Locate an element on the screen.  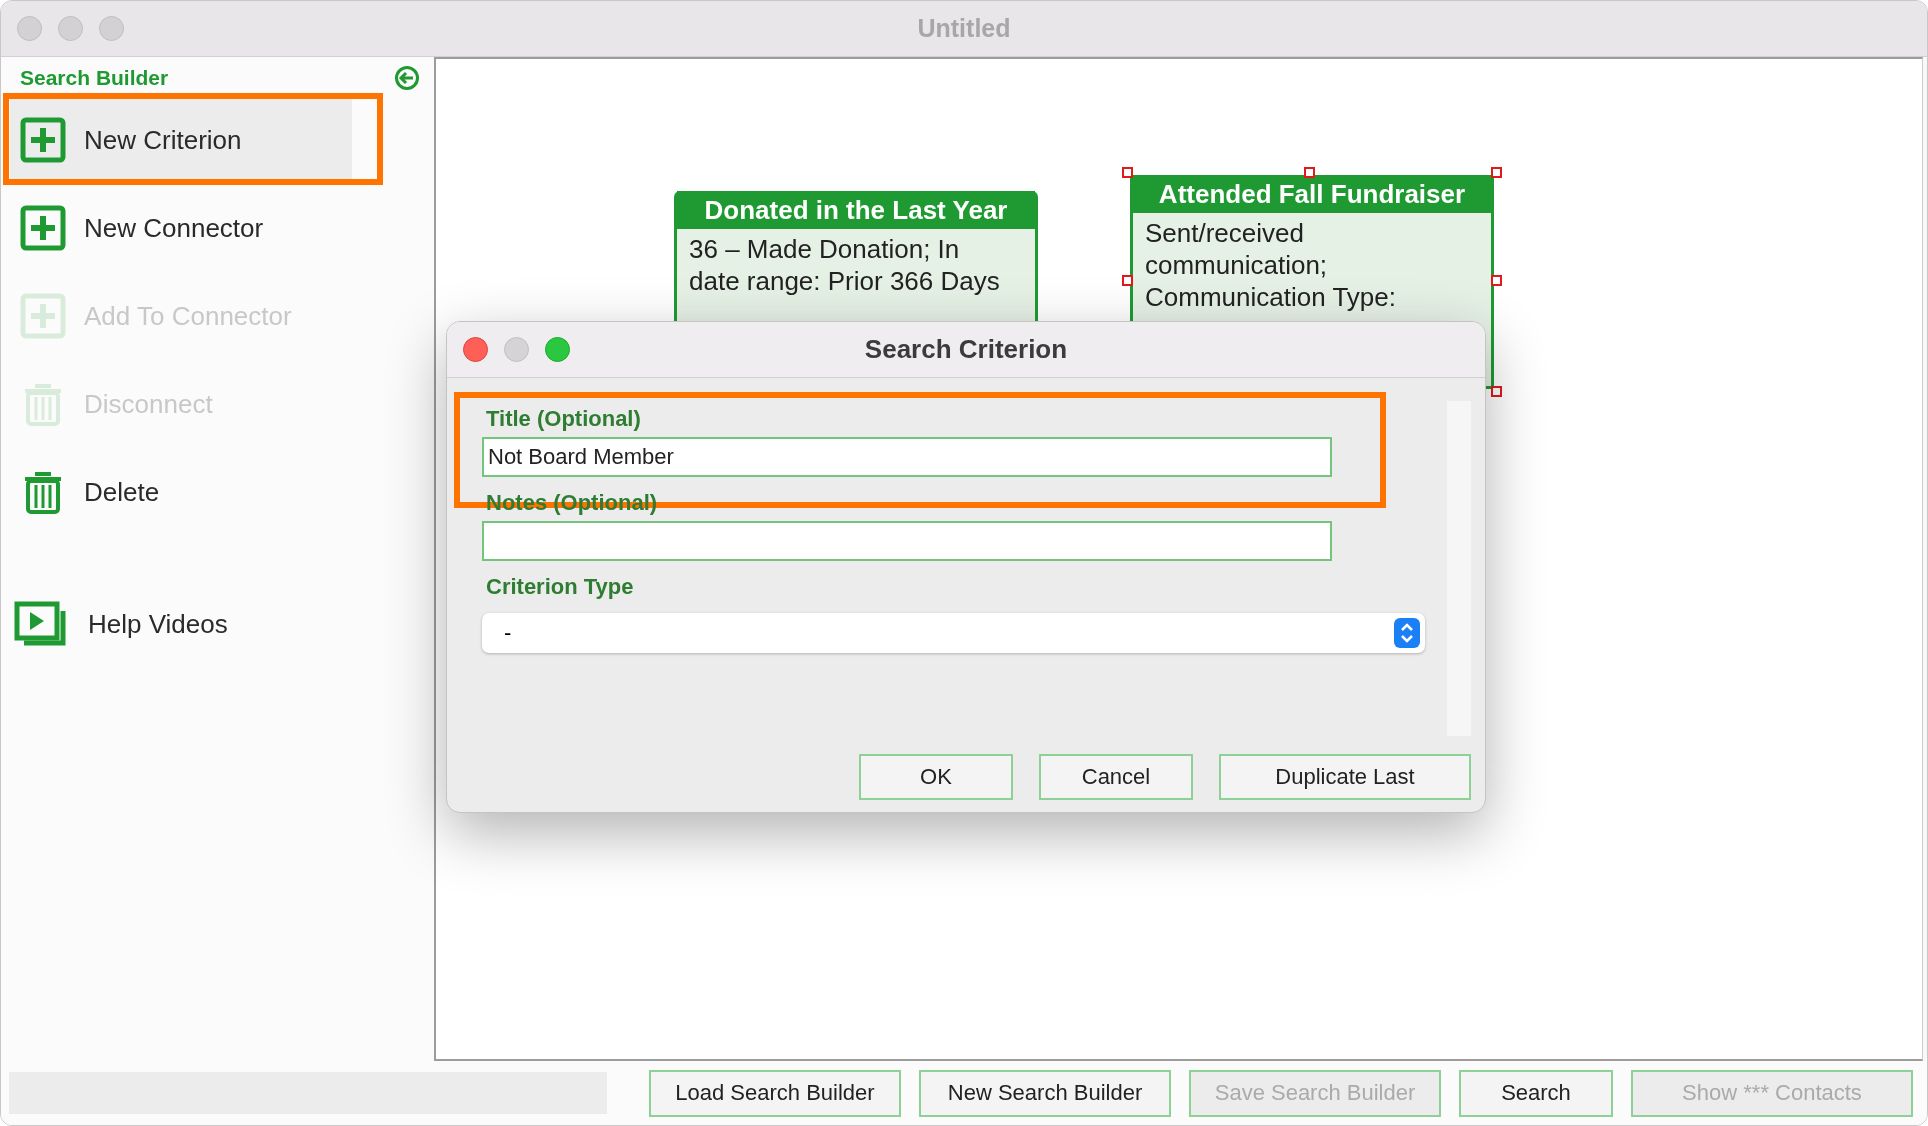
dialog-button: OK is located at coordinates (936, 777).